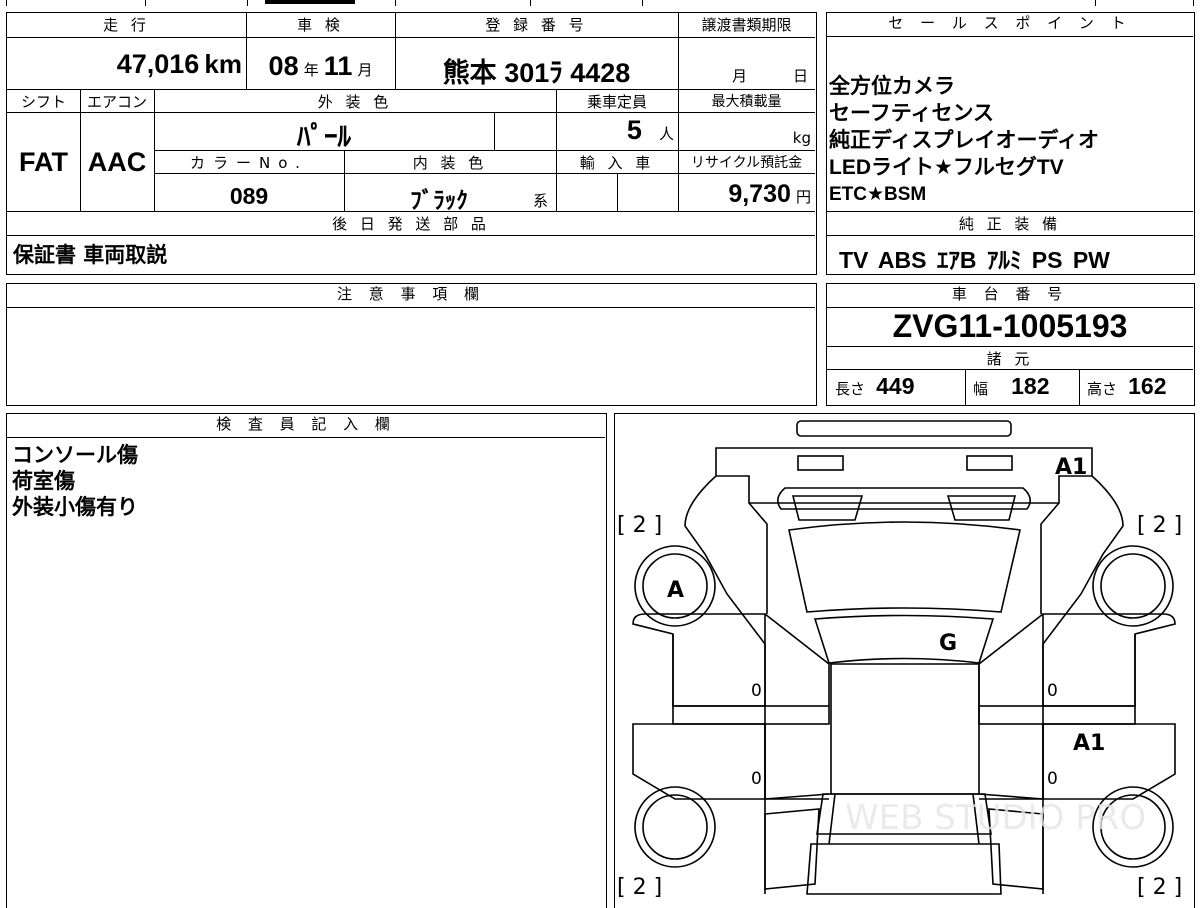  What do you see at coordinates (1159, 525) in the screenshot?
I see `tire-tr: [ 2 ]` at bounding box center [1159, 525].